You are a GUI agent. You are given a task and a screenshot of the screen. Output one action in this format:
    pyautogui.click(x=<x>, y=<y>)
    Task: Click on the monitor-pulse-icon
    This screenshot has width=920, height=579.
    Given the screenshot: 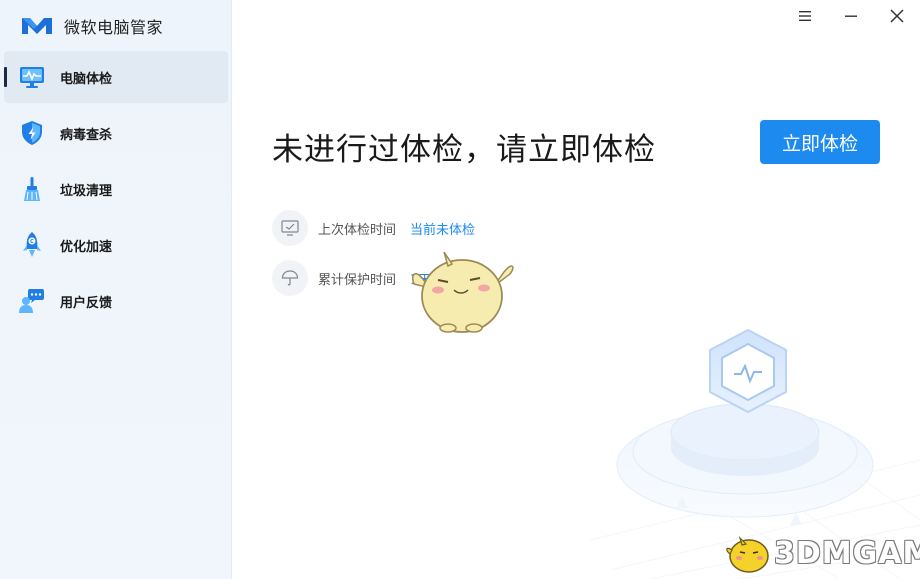 What is the action you would take?
    pyautogui.click(x=32, y=77)
    